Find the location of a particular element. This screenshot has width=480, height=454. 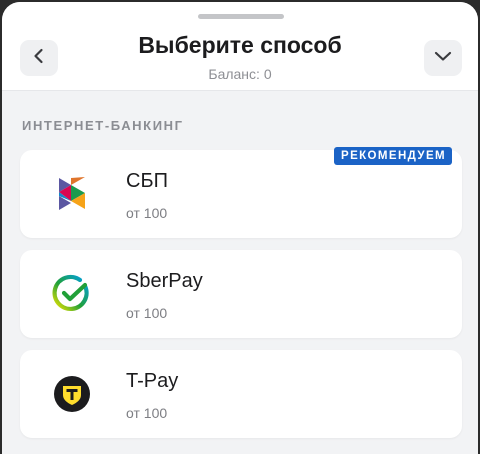

expand-button is located at coordinates (443, 58).